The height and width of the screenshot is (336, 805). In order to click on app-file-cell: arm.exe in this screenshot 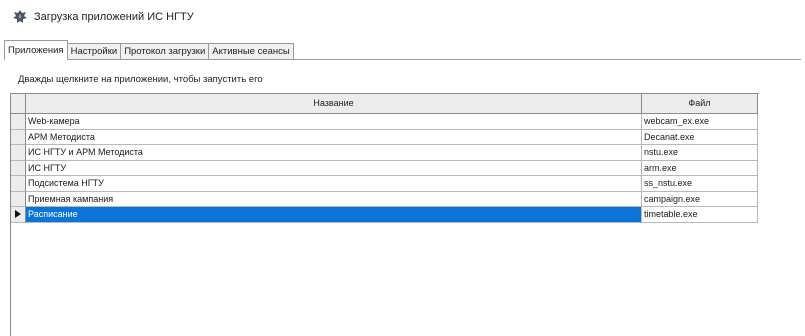, I will do `click(700, 168)`.